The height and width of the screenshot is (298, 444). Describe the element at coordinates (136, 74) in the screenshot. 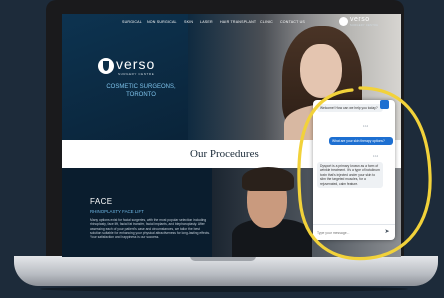

I see `hero-logo-sub: SURGERY CENTRE` at that location.